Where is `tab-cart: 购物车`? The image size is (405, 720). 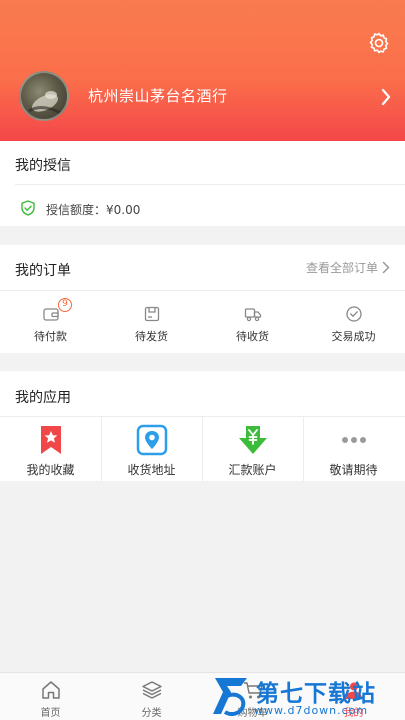
tab-cart: 购物车 is located at coordinates (252, 696).